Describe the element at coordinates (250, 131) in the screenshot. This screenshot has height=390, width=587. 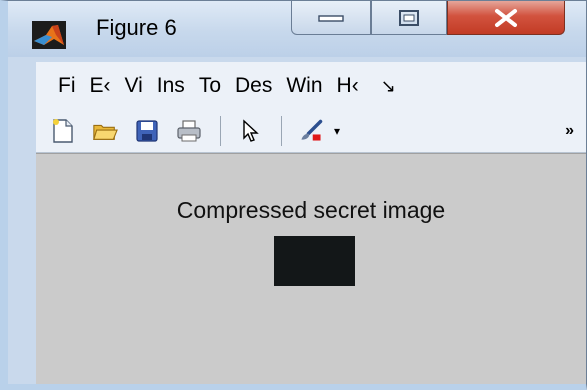
I see `pointer-icon` at that location.